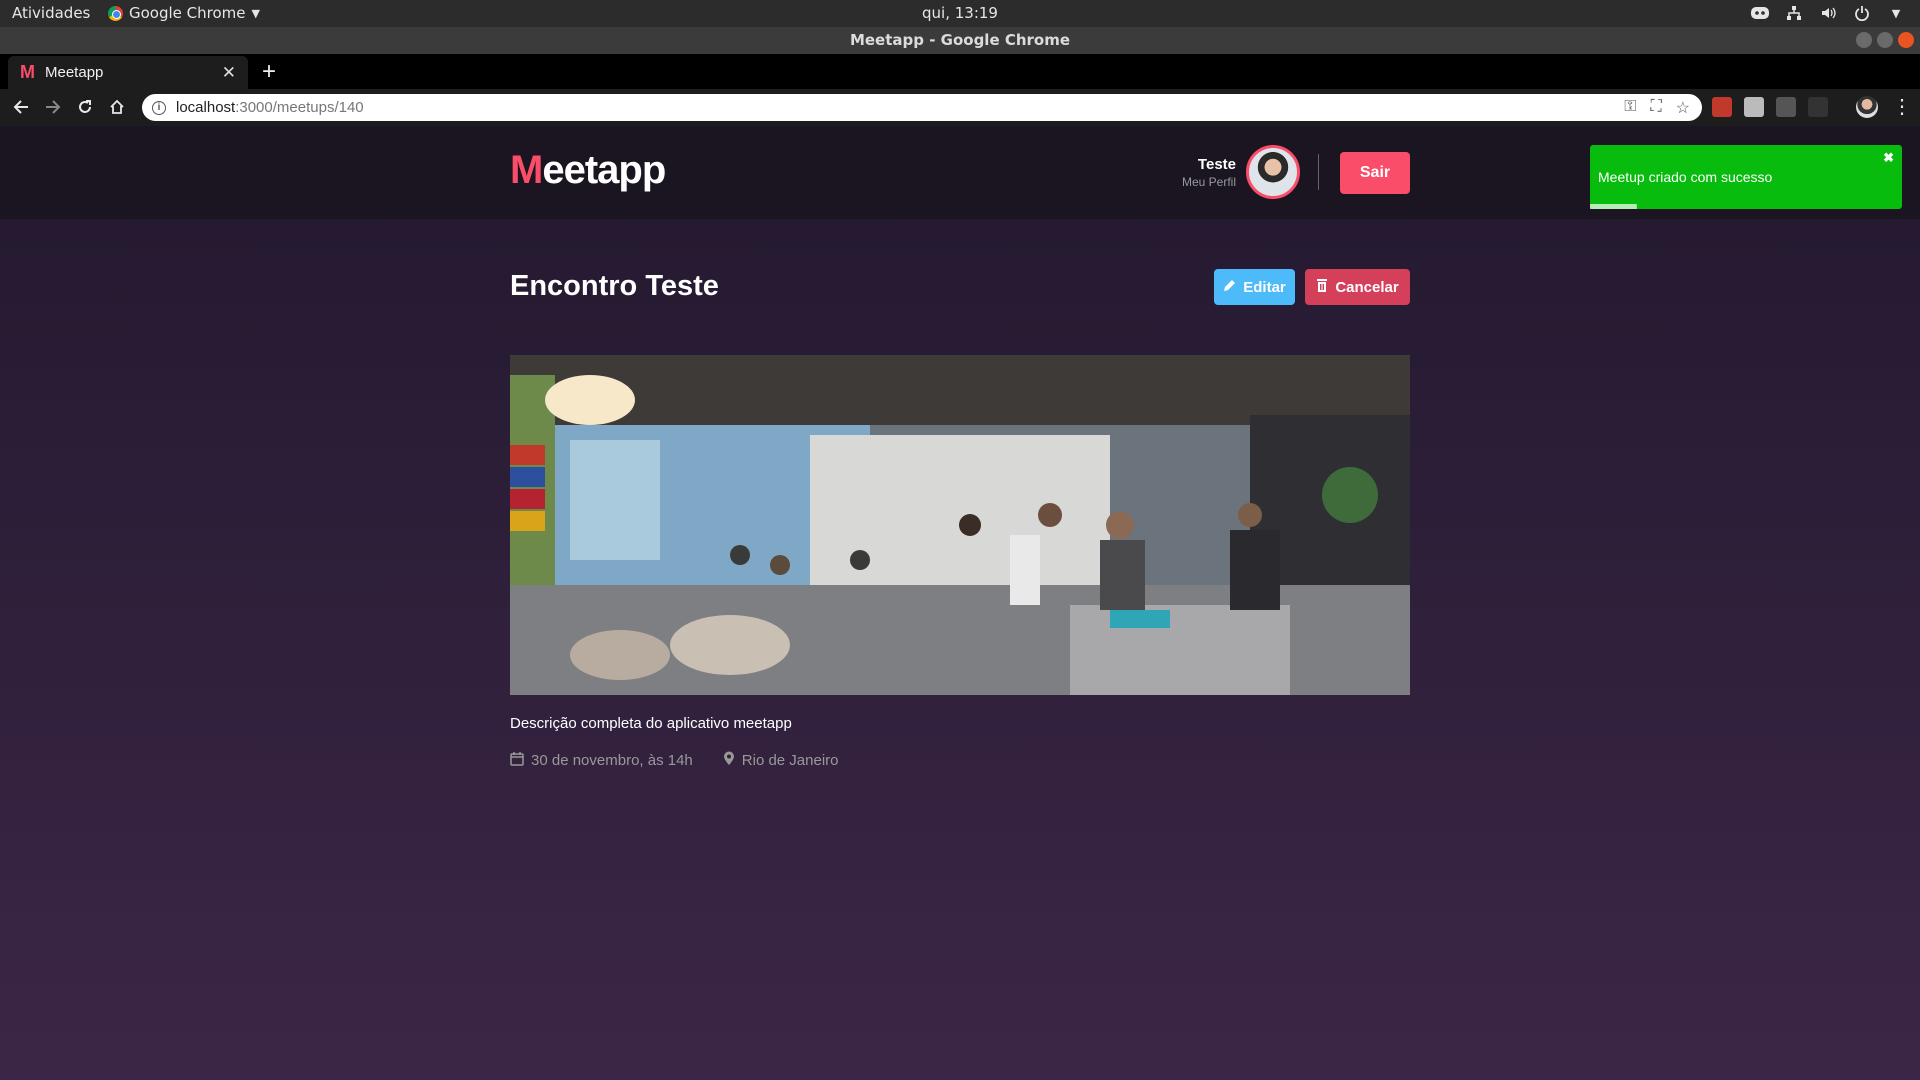  I want to click on page-title: Encontro Teste, so click(614, 286).